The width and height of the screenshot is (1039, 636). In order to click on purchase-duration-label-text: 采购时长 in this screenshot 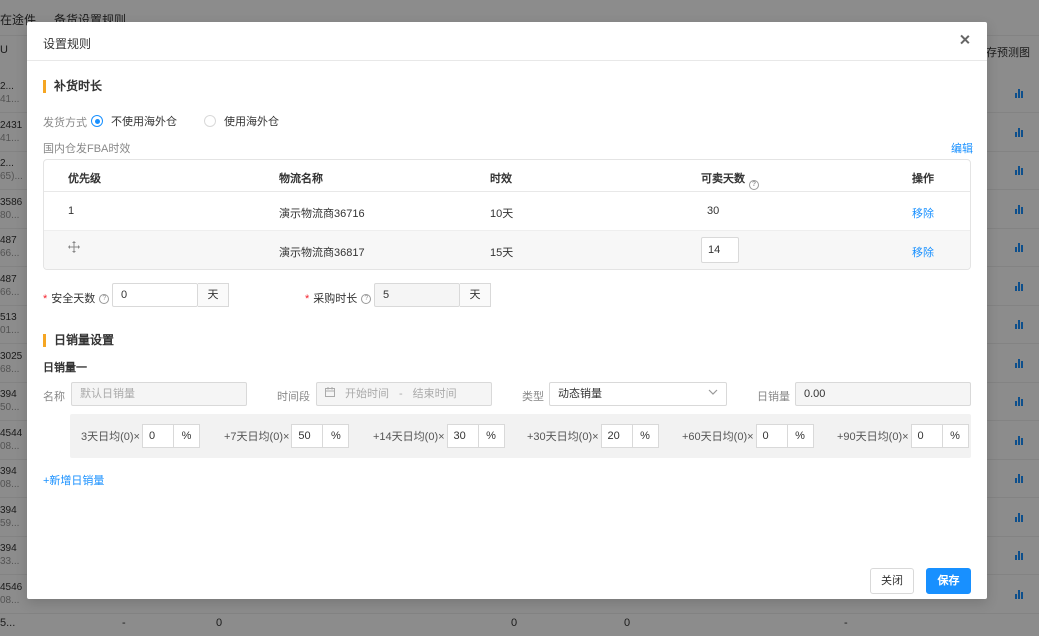, I will do `click(335, 299)`.